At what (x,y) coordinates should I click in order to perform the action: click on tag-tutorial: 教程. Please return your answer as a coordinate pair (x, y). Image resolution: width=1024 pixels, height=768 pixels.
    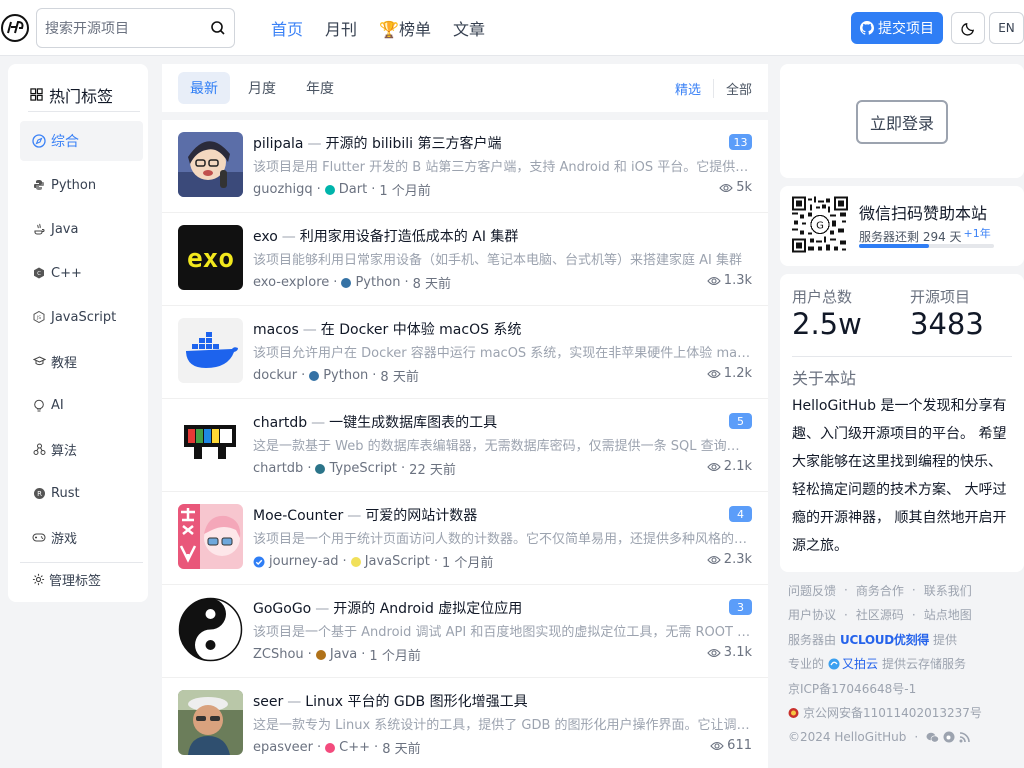
    Looking at the image, I should click on (81, 361).